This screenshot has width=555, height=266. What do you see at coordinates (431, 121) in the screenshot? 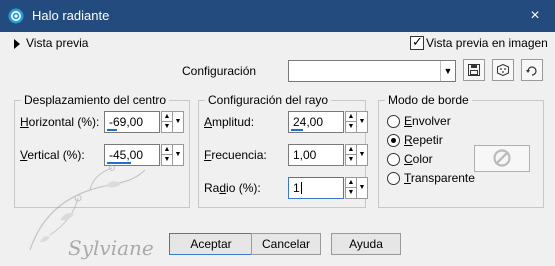
I see `label-part: nvolver` at bounding box center [431, 121].